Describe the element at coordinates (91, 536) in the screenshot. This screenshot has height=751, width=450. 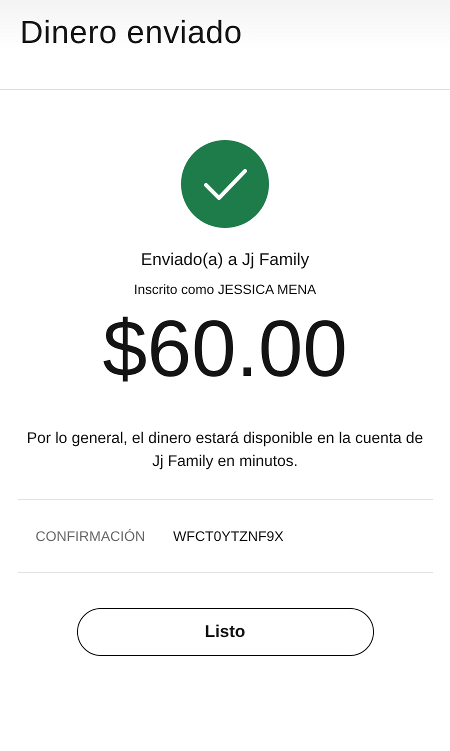
I see `confirmation-label: CONFIRMACIÓN` at that location.